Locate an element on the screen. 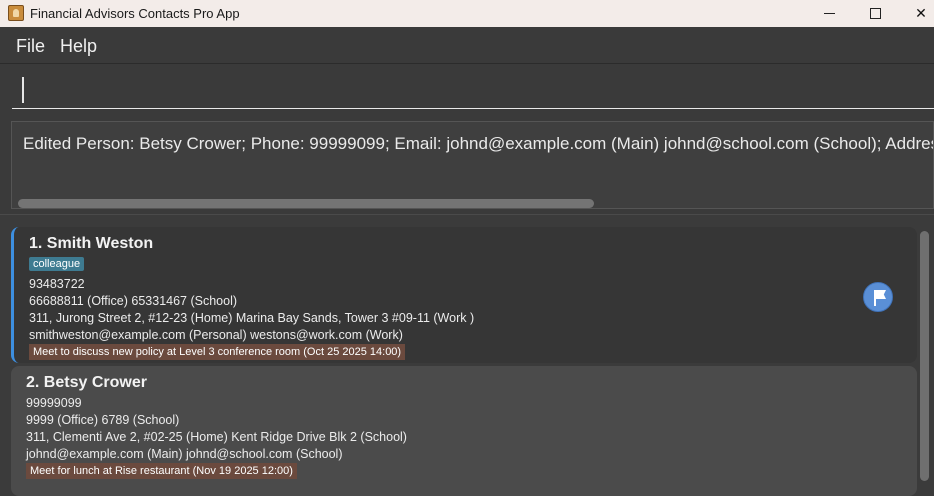  app-icon is located at coordinates (16, 13).